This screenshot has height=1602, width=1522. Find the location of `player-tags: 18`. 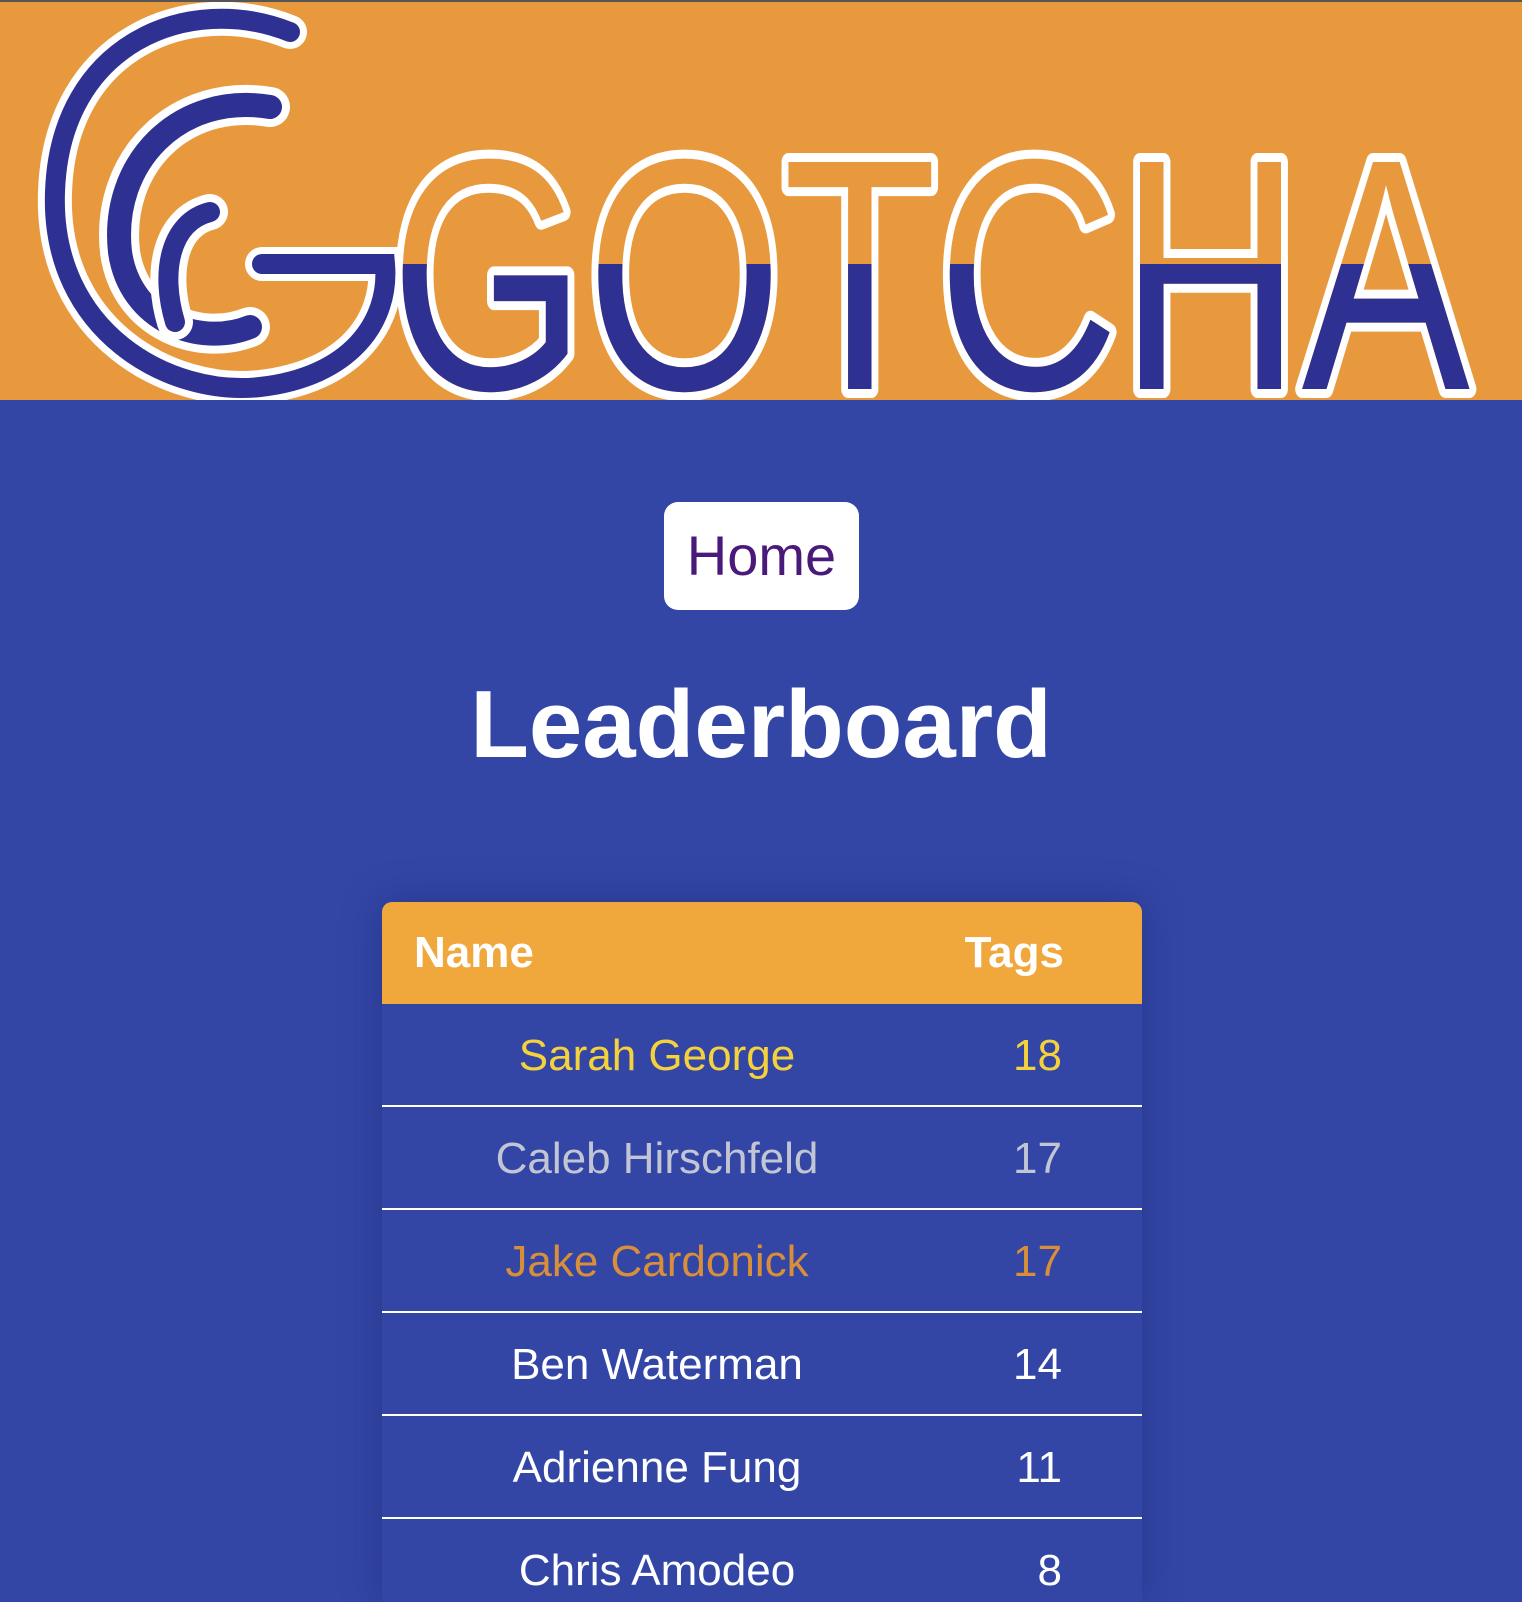

player-tags: 18 is located at coordinates (1037, 1055).